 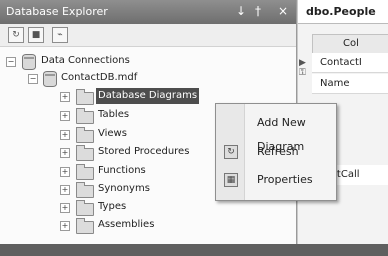 I want to click on menu-item-label: Refresh, so click(x=278, y=151).